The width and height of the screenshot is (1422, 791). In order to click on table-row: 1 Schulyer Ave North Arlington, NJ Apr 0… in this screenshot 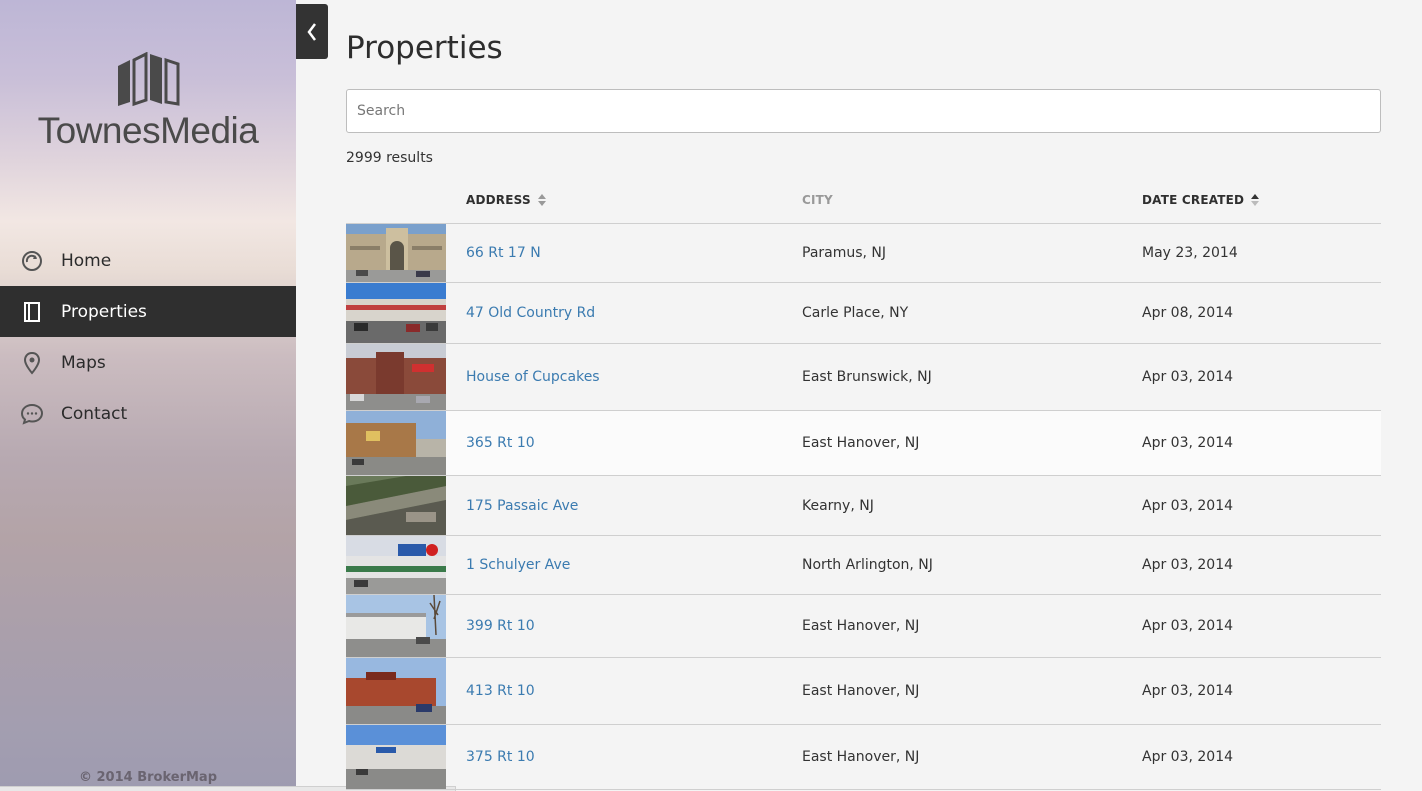, I will do `click(863, 565)`.